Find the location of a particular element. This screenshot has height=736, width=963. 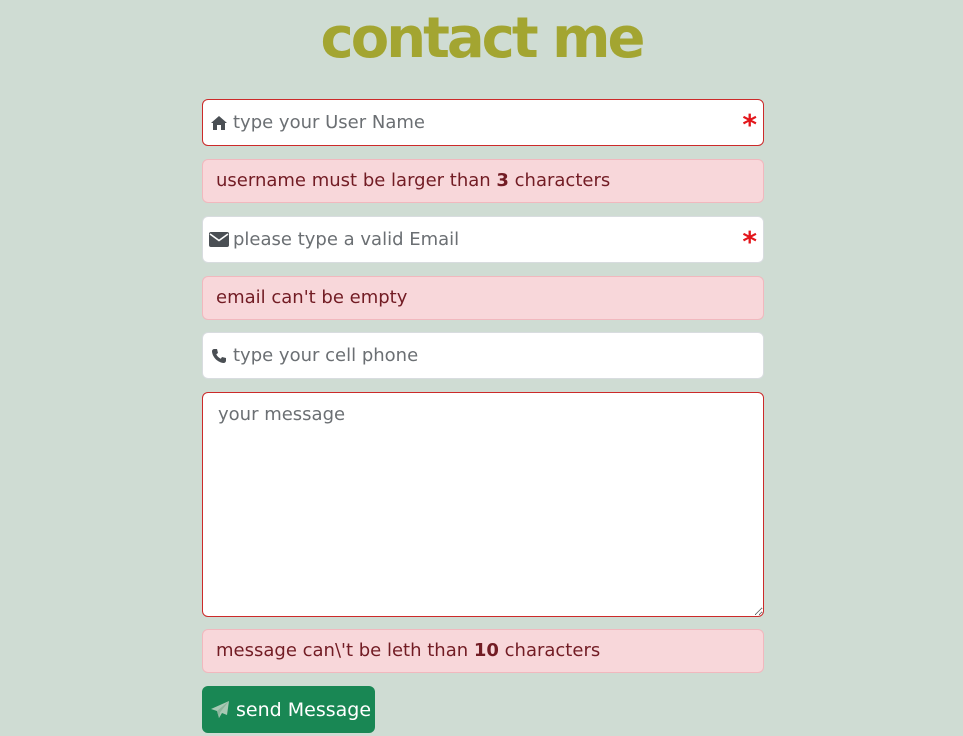

send-message-label: send Message is located at coordinates (304, 709).